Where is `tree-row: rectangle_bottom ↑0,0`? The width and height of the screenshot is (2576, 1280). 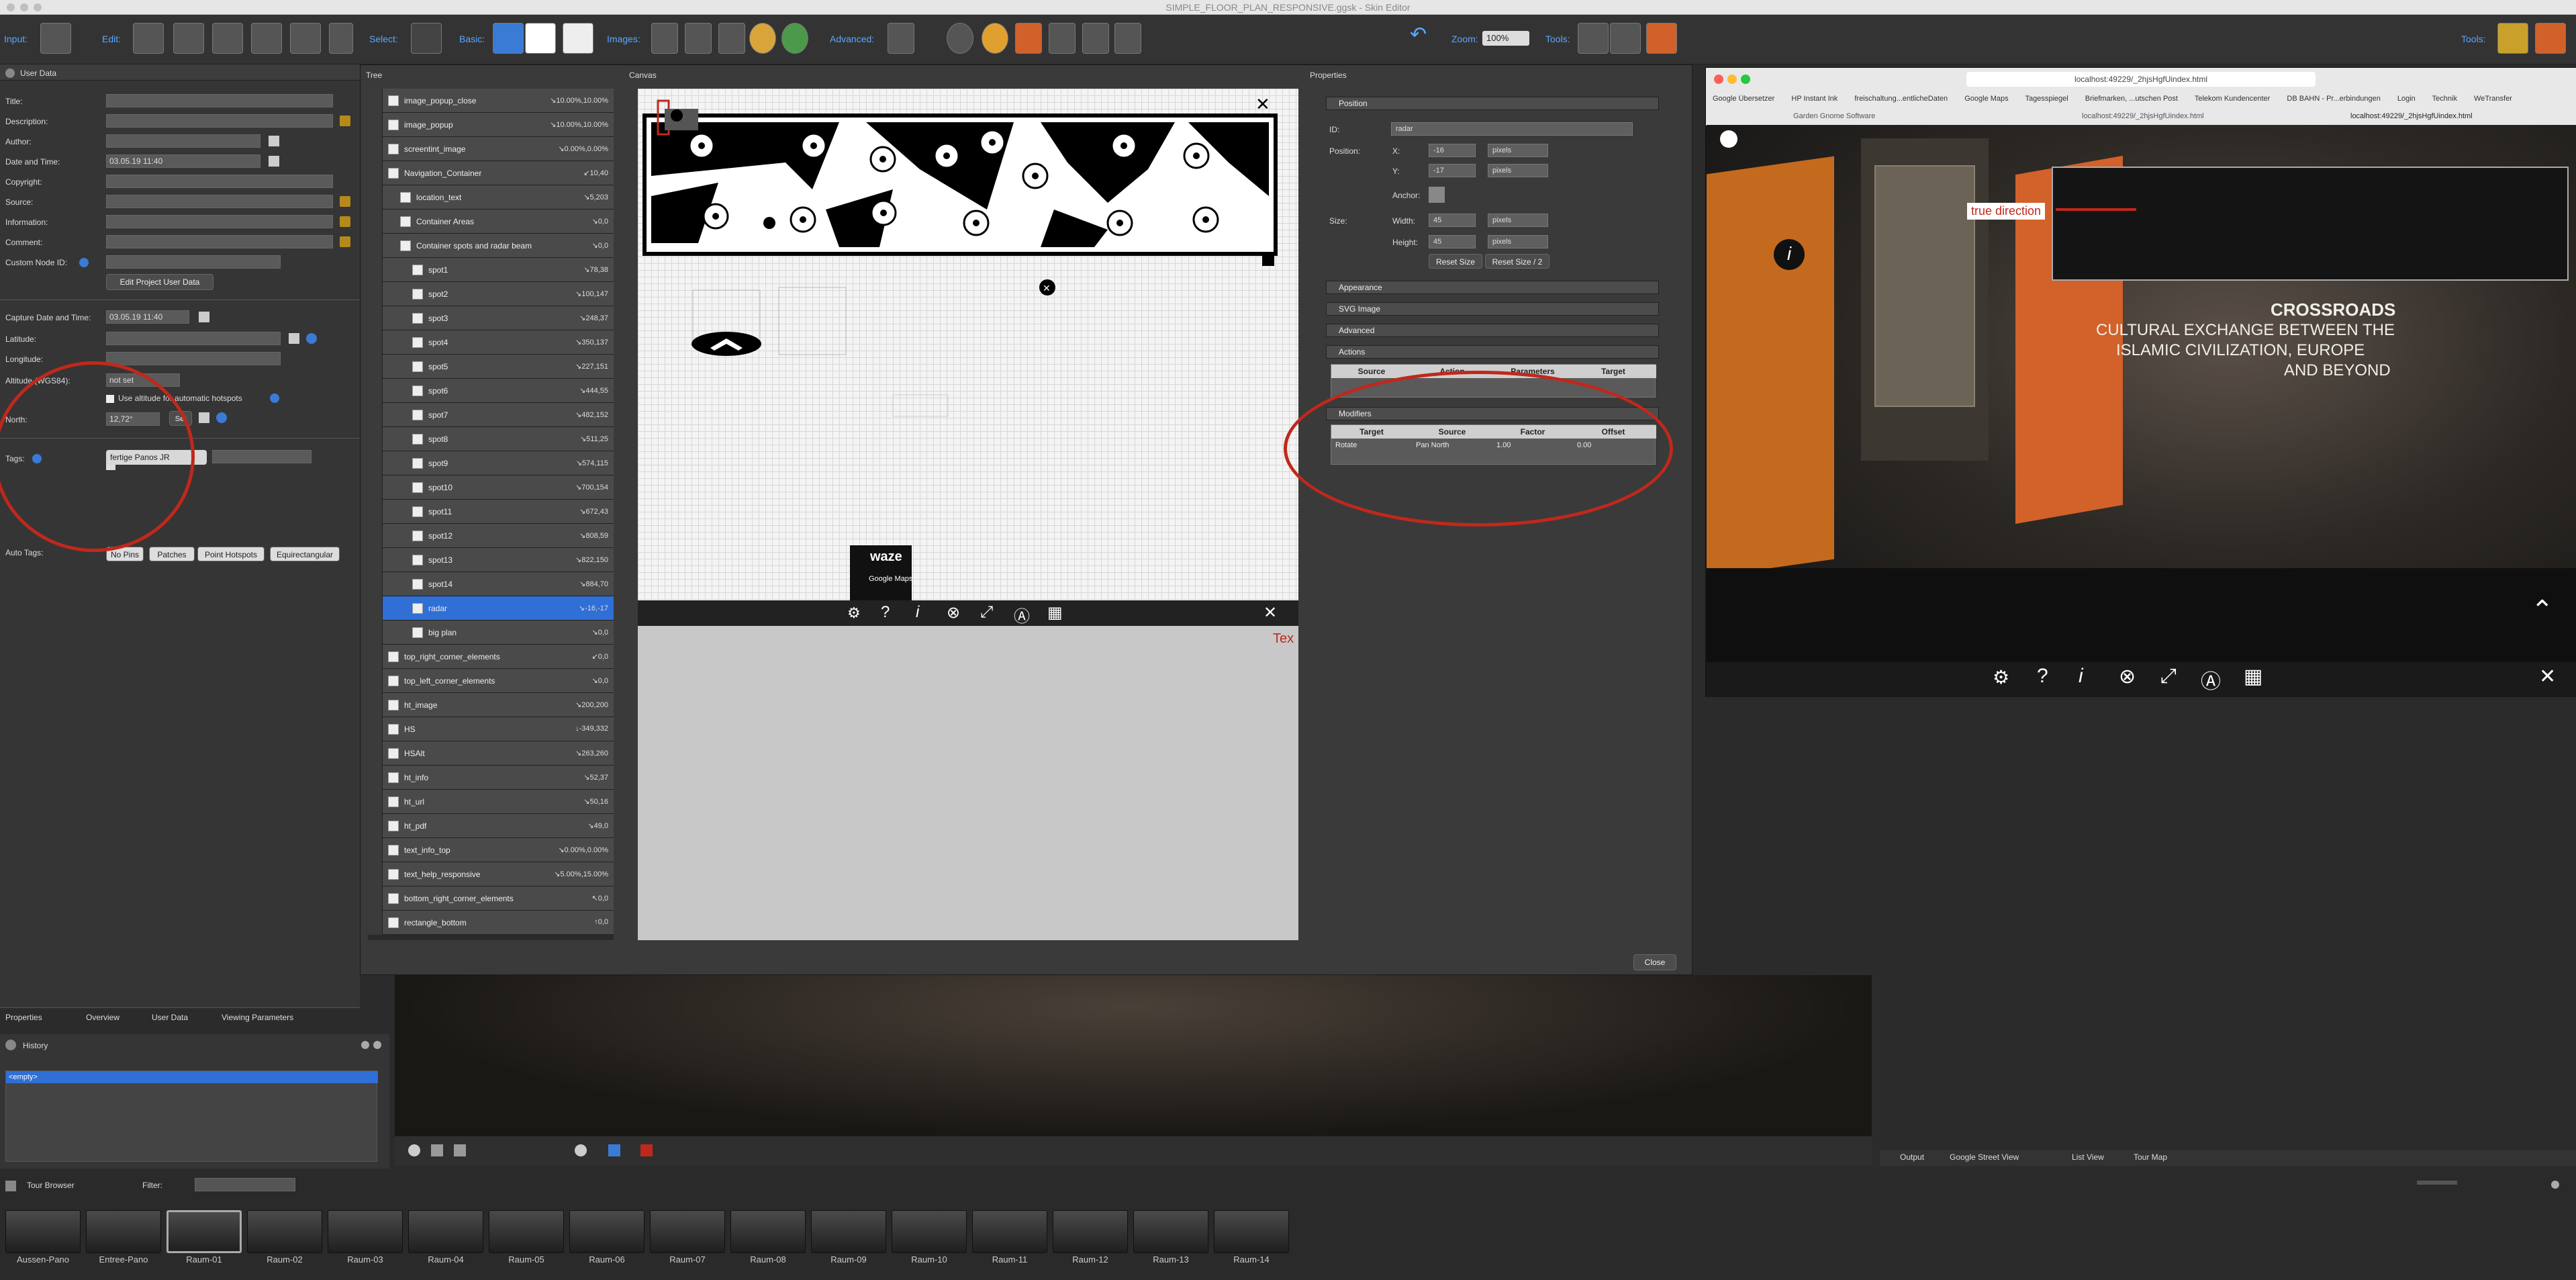
tree-row: rectangle_bottom ↑0,0 is located at coordinates (491, 923).